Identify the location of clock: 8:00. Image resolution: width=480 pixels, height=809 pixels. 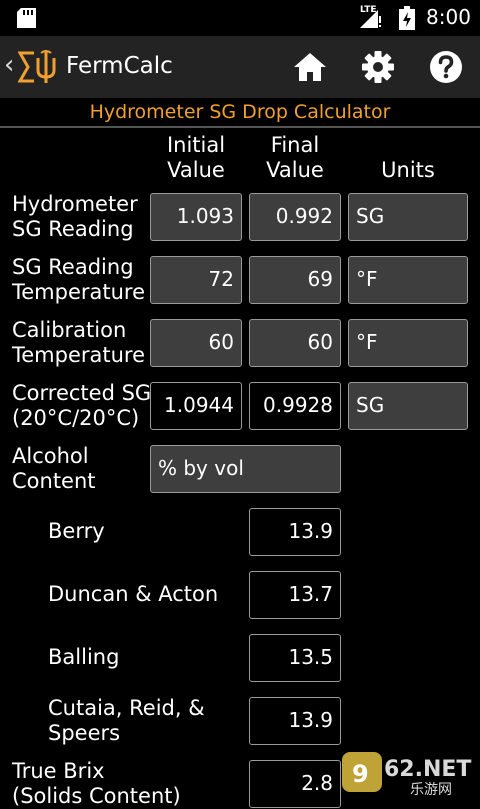
(448, 17).